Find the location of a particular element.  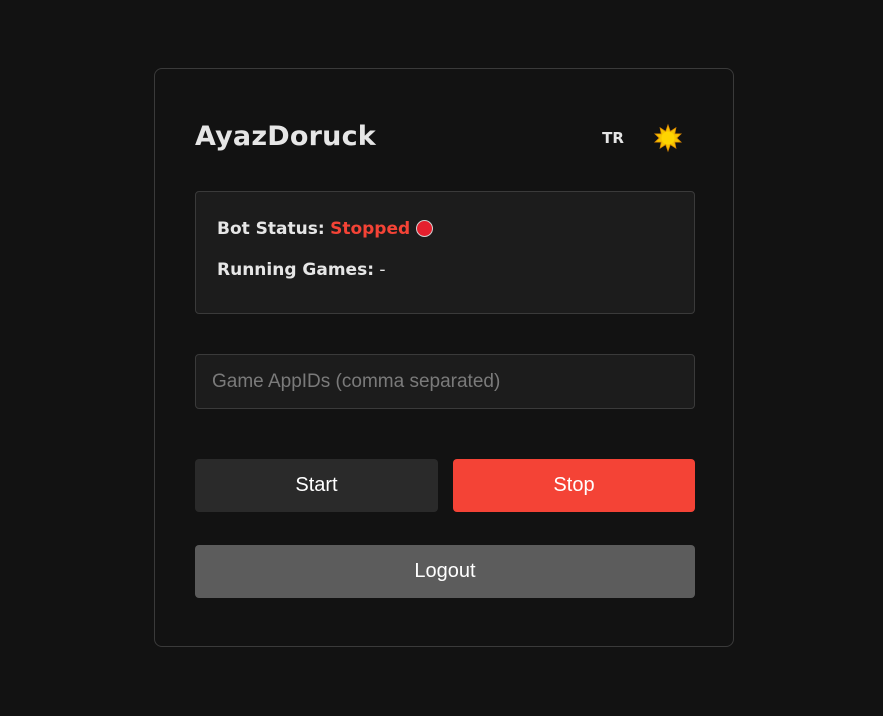

theme-toggle-button is located at coordinates (668, 138).